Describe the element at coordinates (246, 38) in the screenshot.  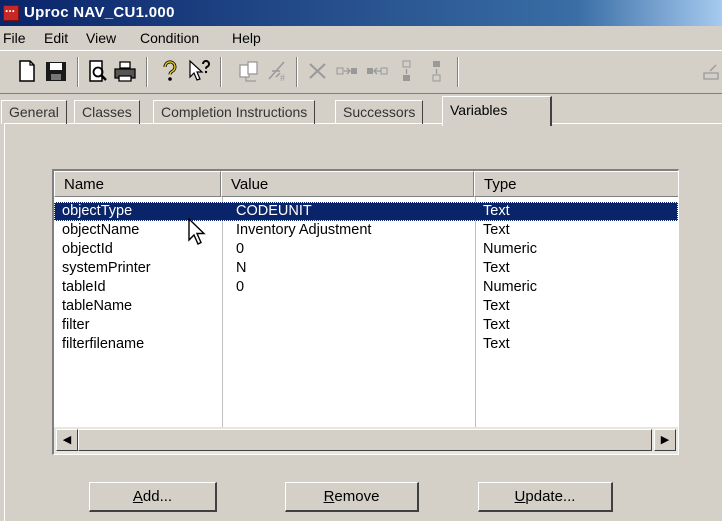
I see `menu-help: Help` at that location.